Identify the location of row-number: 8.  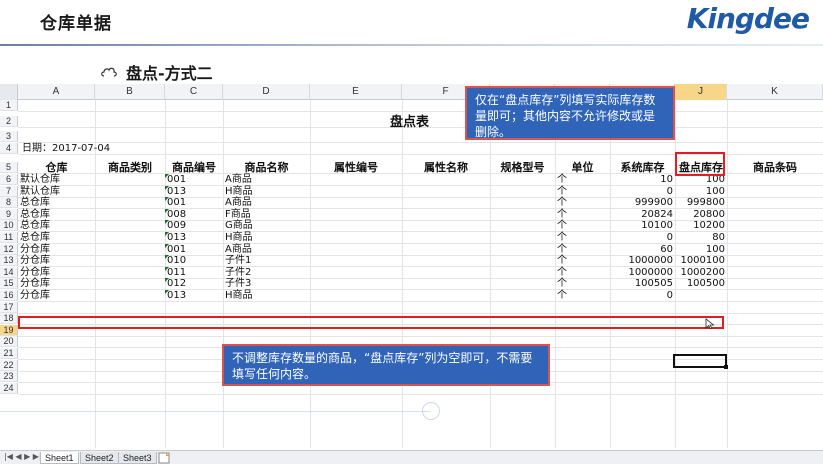
(9, 203).